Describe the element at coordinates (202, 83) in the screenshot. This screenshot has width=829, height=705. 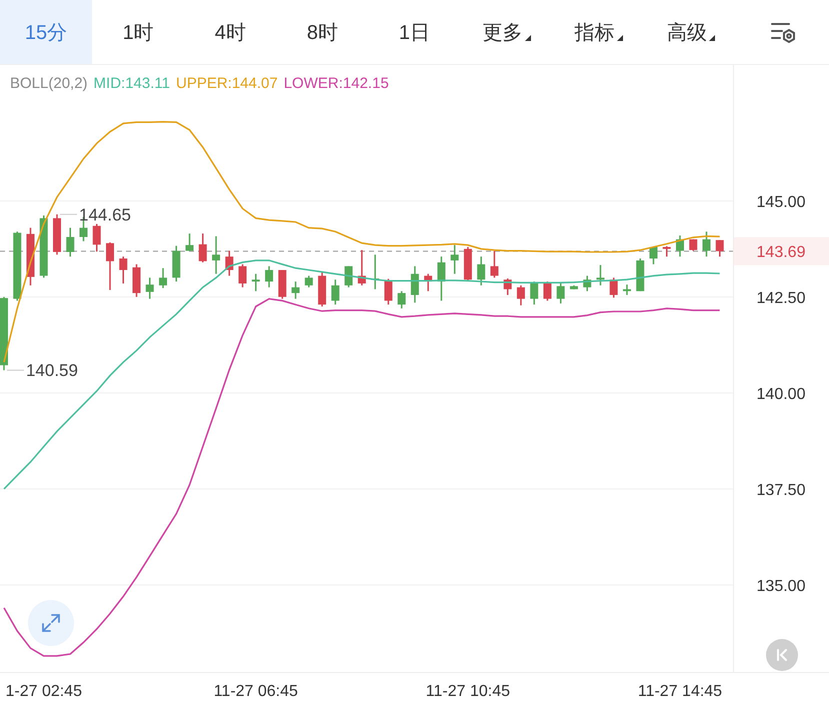
I see `legend-name: UPPER` at that location.